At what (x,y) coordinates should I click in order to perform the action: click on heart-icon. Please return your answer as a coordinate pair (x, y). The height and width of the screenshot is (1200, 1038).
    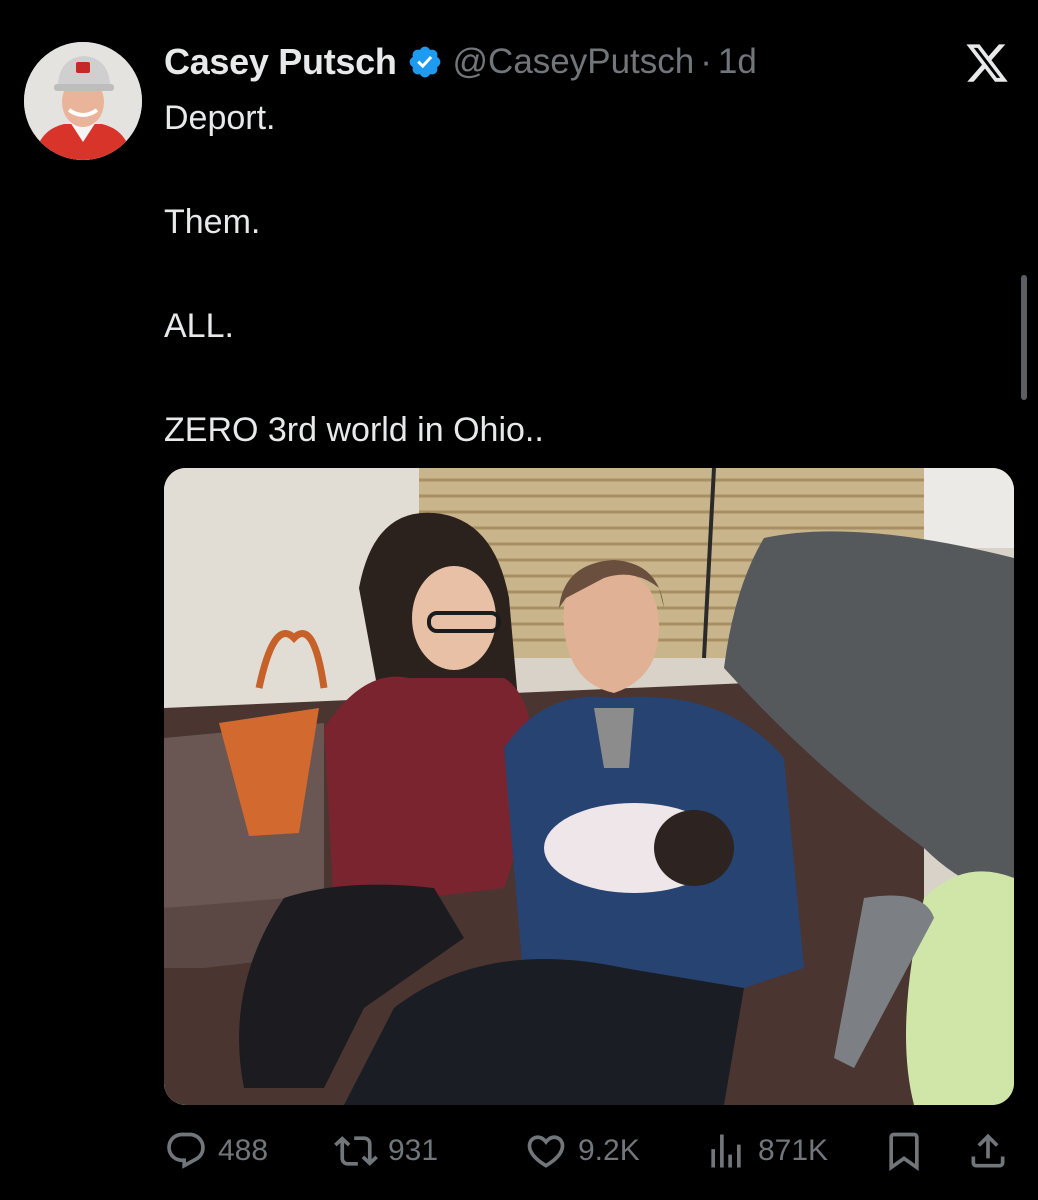
    Looking at the image, I should click on (546, 1151).